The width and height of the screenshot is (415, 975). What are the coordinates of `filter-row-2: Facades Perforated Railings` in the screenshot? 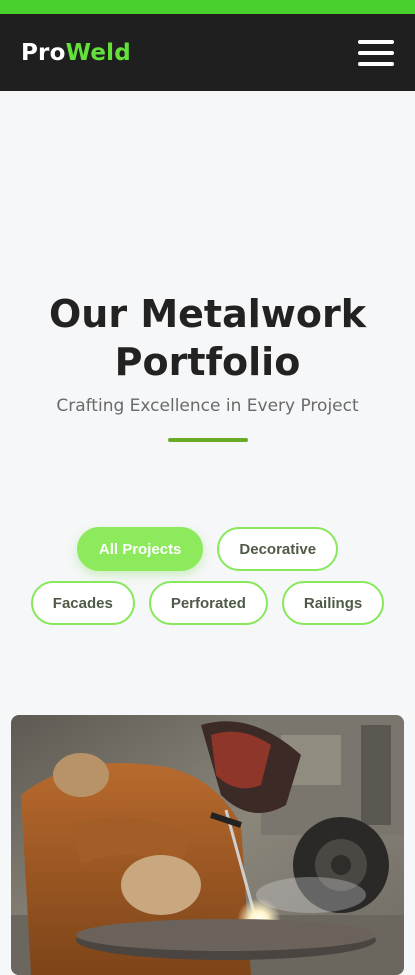 It's located at (207, 603).